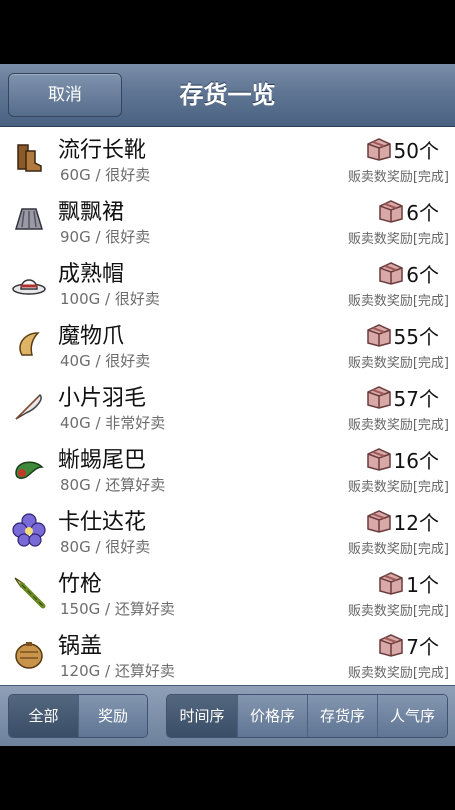 The height and width of the screenshot is (810, 455). Describe the element at coordinates (105, 361) in the screenshot. I see `item-price-popularity: 40G / 很好卖` at that location.